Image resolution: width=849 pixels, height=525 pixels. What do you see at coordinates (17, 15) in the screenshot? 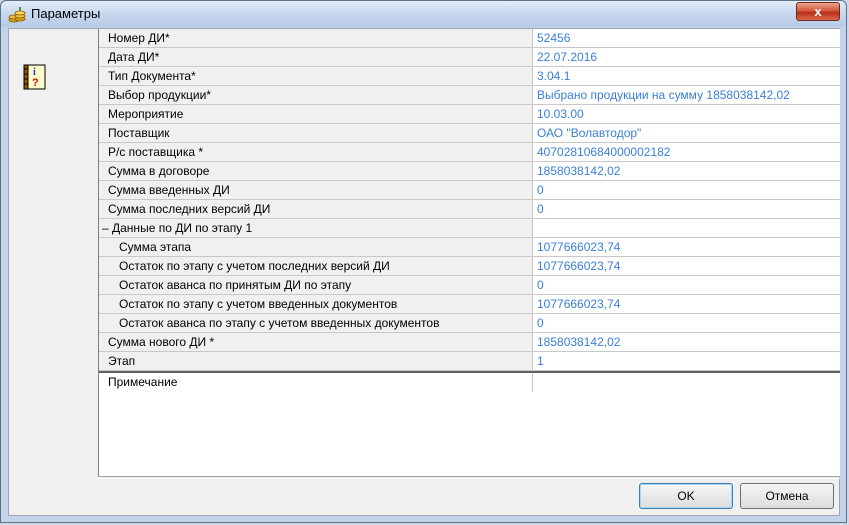
I see `coins-icon` at bounding box center [17, 15].